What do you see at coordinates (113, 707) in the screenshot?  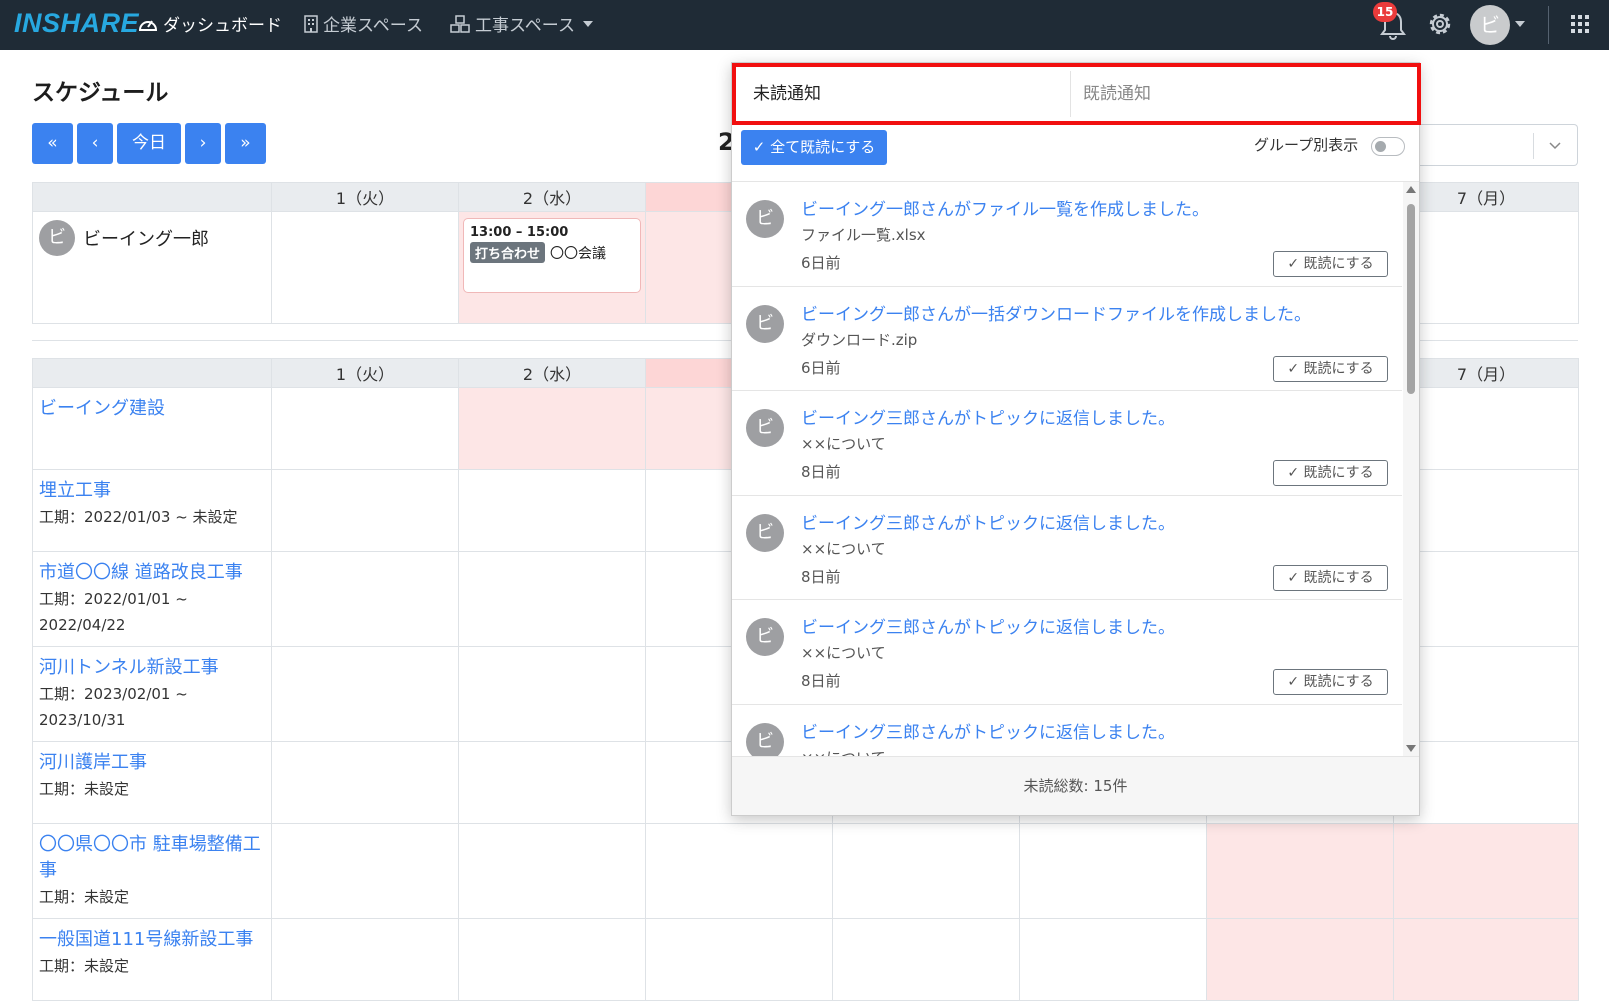 I see `site-period: 工期：2023/02/01 ~ 2023/10/31` at bounding box center [113, 707].